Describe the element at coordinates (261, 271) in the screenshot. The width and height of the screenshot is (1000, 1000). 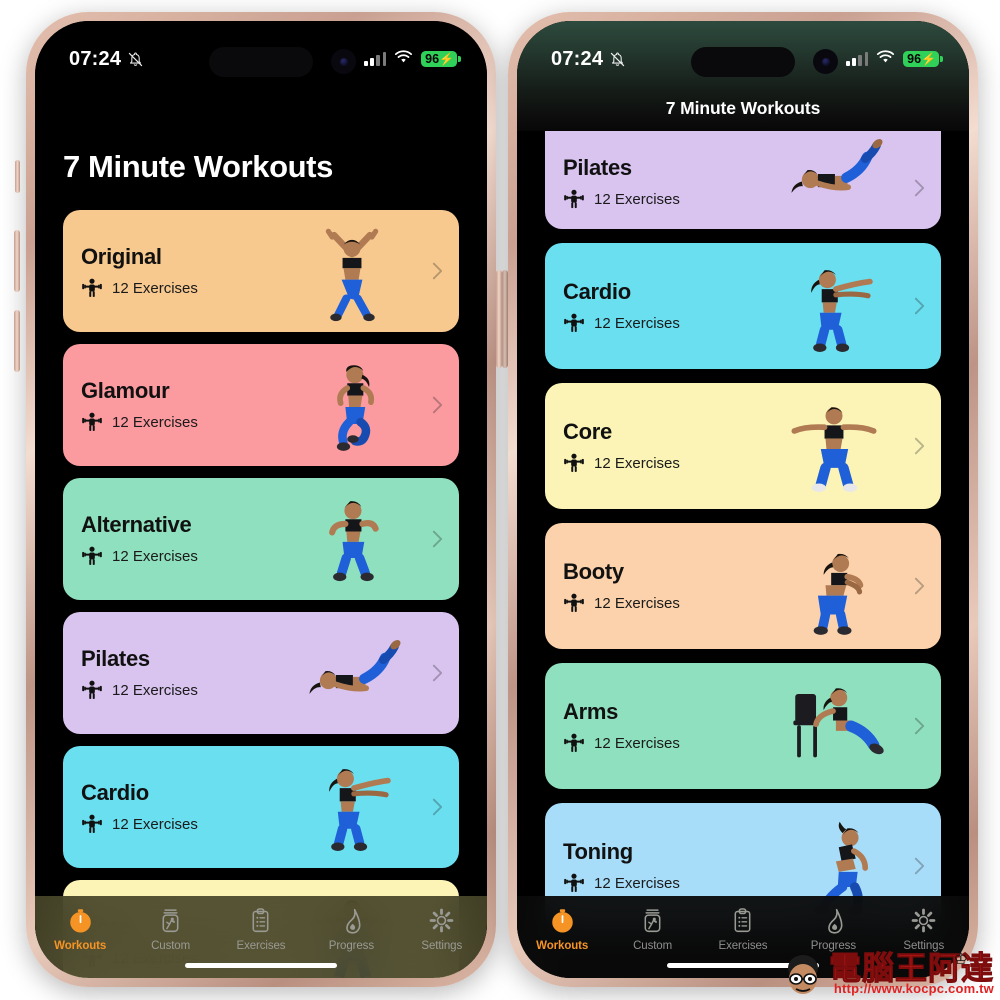
I see `workout-card: Original 12 Exercises` at that location.